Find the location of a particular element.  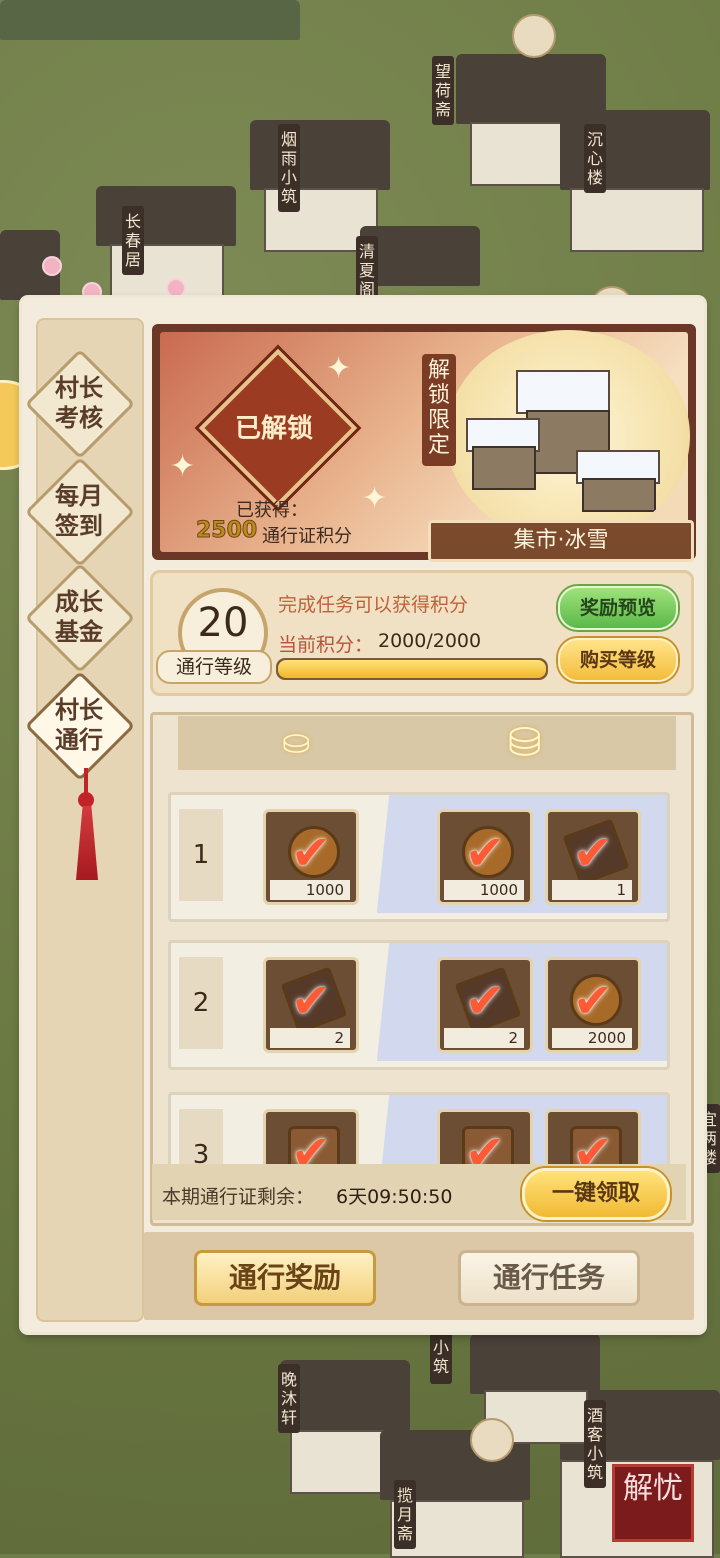

remaining-label: 本期通行证剩余： is located at coordinates (238, 1197).